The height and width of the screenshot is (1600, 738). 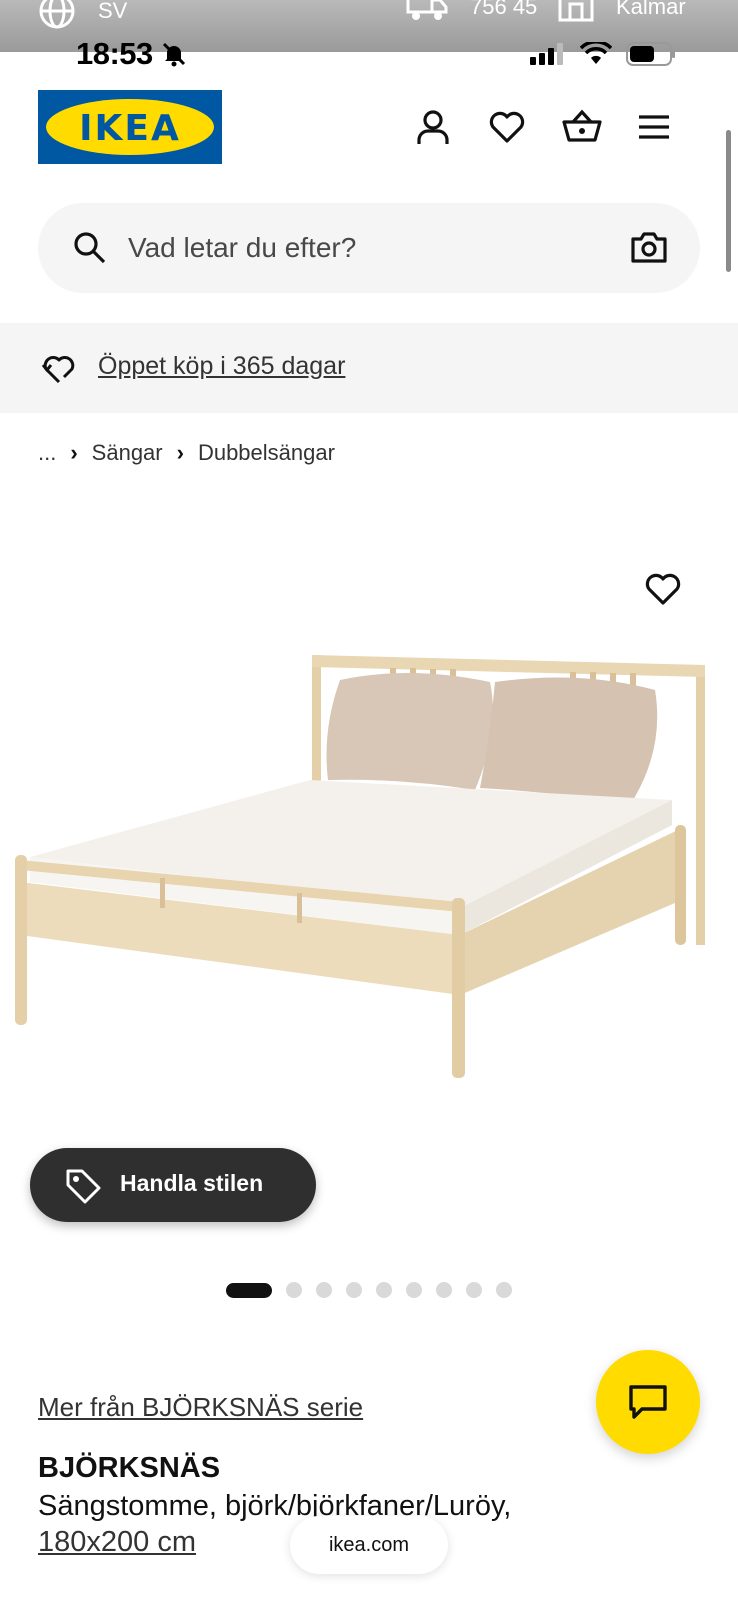 I want to click on camera-search-icon, so click(x=649, y=247).